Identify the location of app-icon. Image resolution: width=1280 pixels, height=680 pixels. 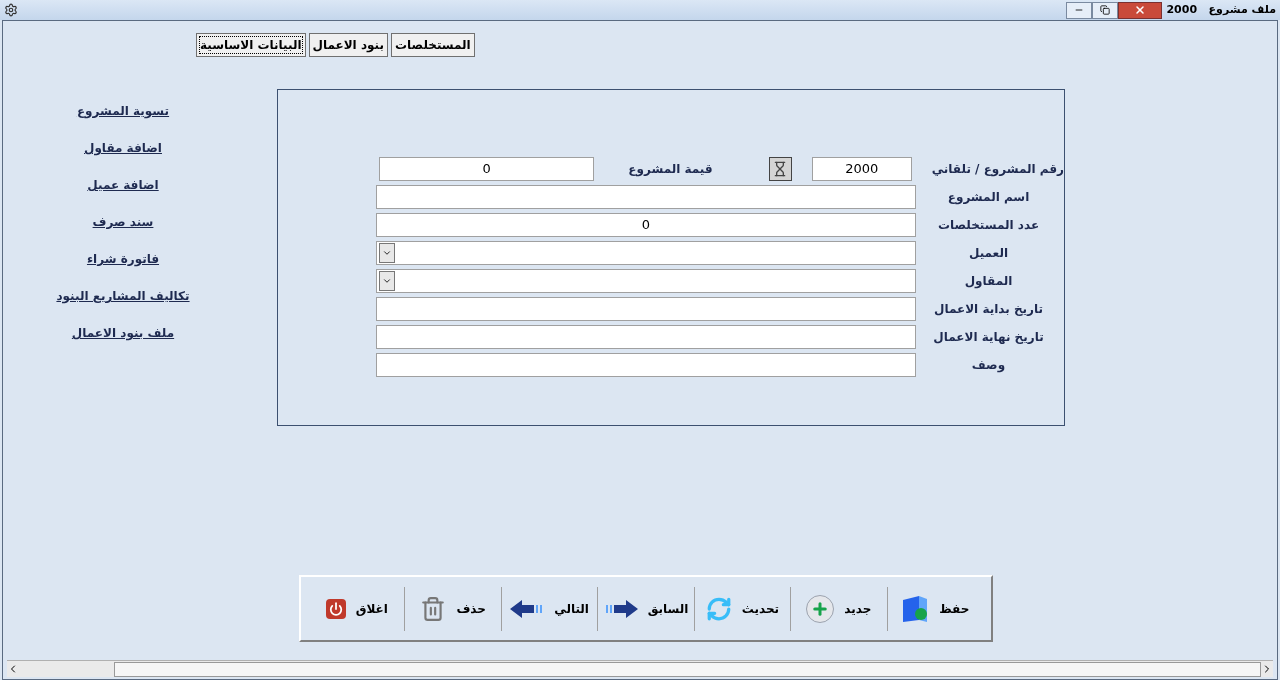
(11, 10).